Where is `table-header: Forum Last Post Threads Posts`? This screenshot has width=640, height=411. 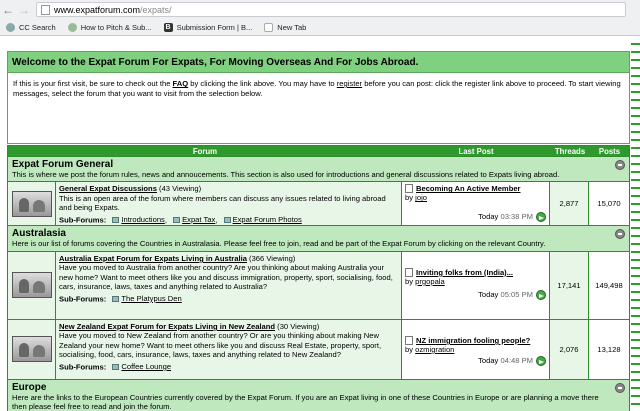 table-header: Forum Last Post Threads Posts is located at coordinates (318, 151).